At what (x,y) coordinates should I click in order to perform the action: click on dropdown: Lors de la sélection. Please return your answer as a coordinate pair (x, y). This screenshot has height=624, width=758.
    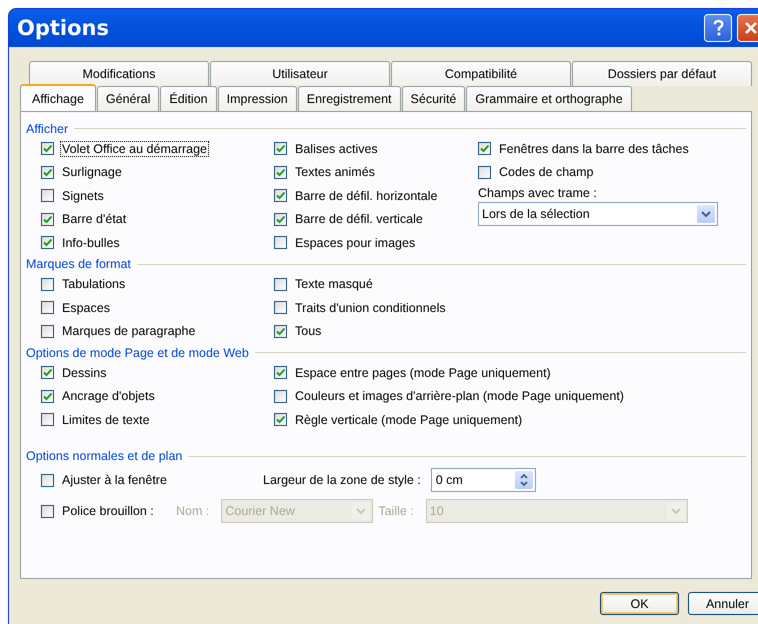
    Looking at the image, I should click on (598, 214).